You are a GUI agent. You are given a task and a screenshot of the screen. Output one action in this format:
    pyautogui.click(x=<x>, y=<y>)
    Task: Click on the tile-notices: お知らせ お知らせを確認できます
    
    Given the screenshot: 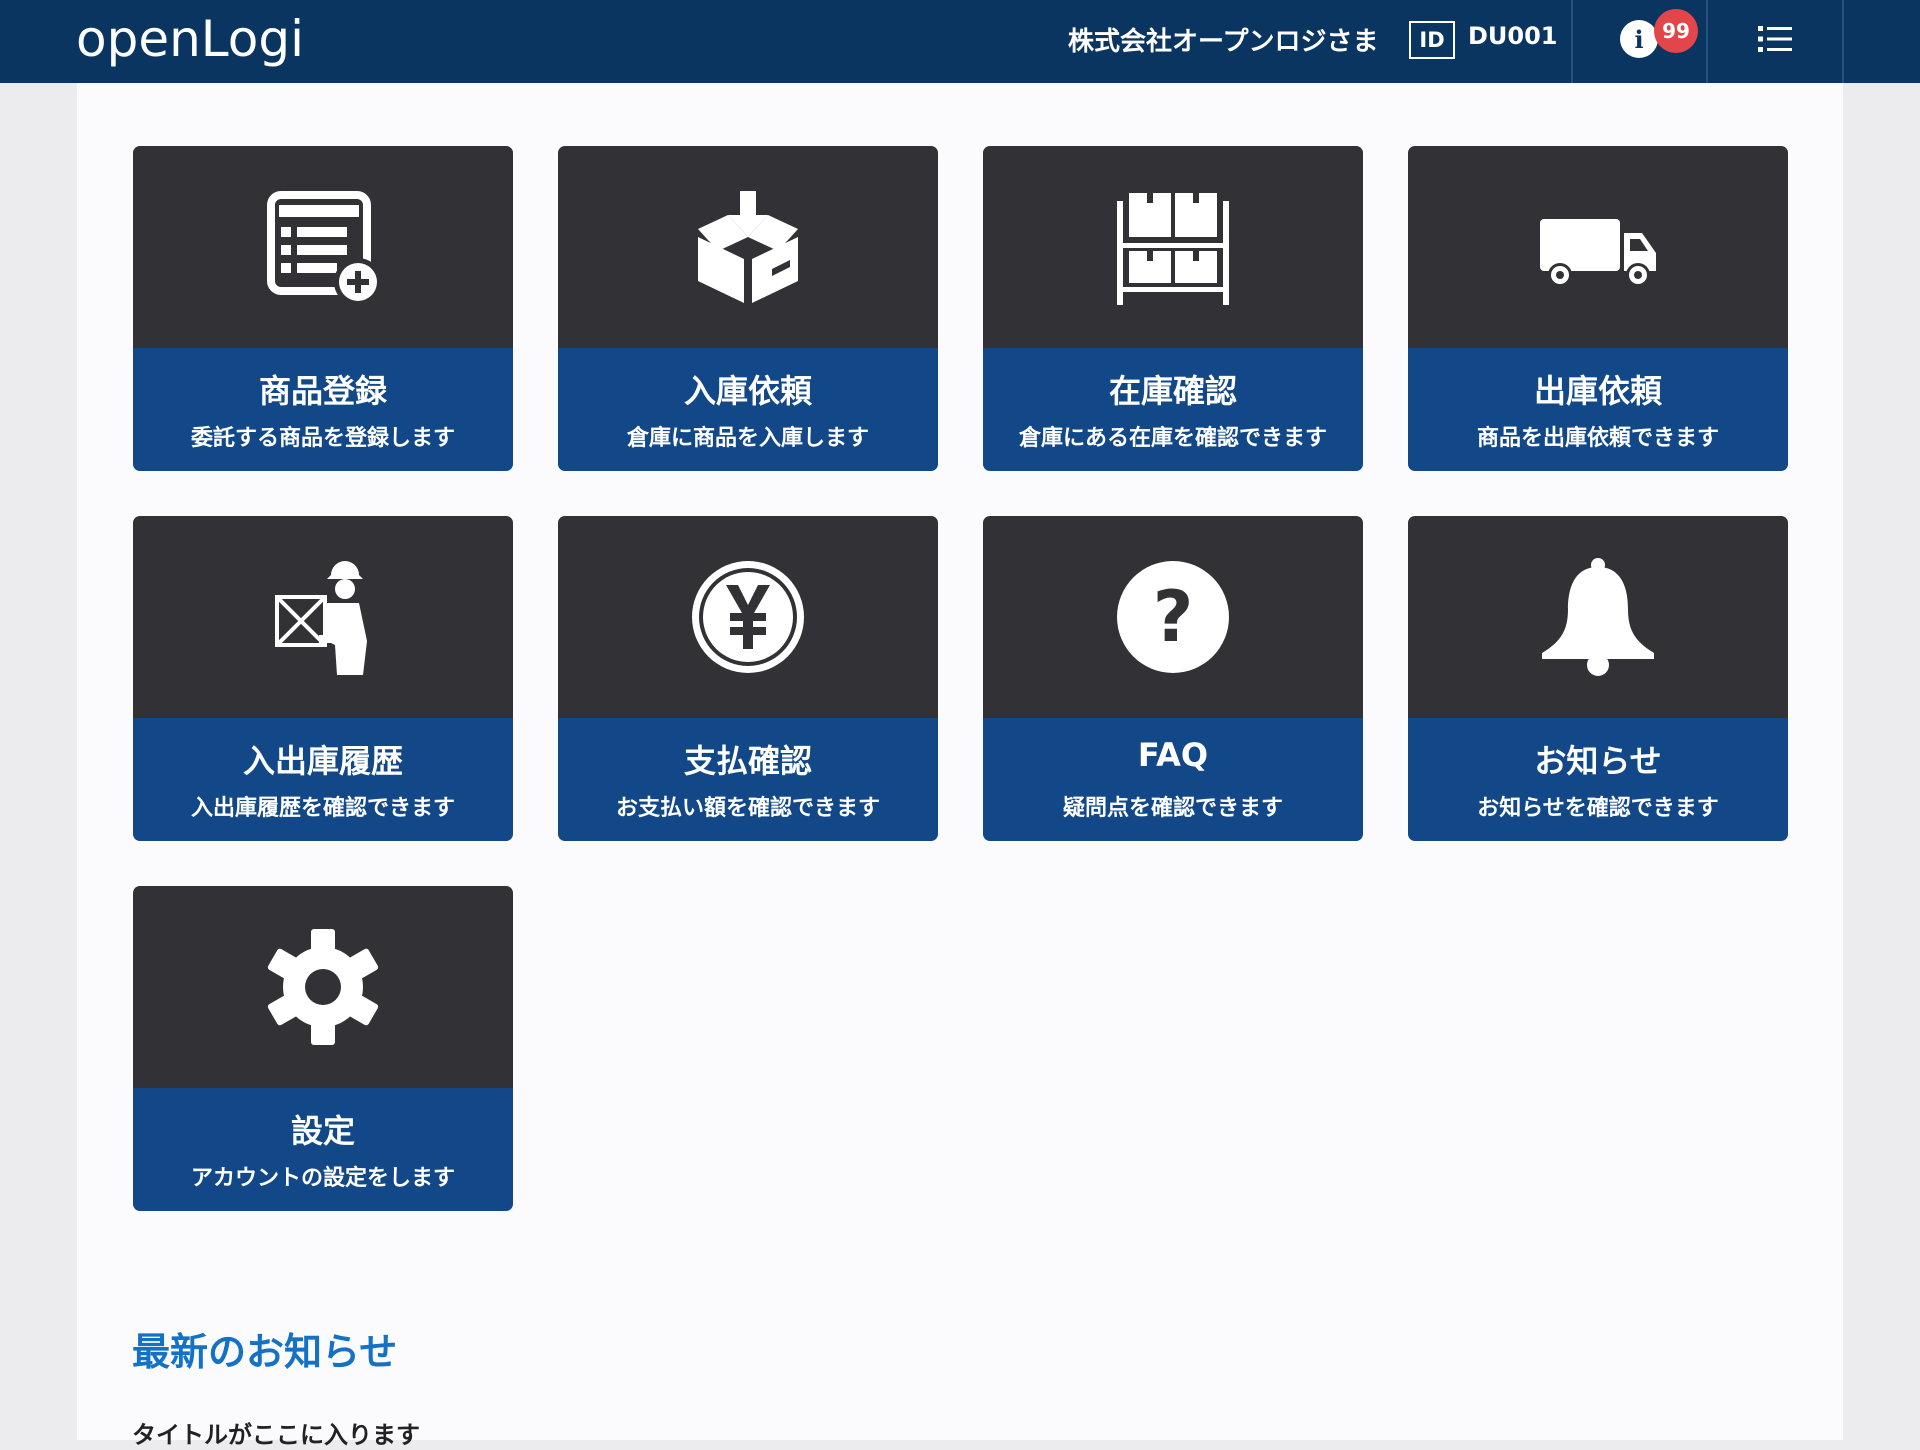 What is the action you would take?
    pyautogui.click(x=1598, y=678)
    